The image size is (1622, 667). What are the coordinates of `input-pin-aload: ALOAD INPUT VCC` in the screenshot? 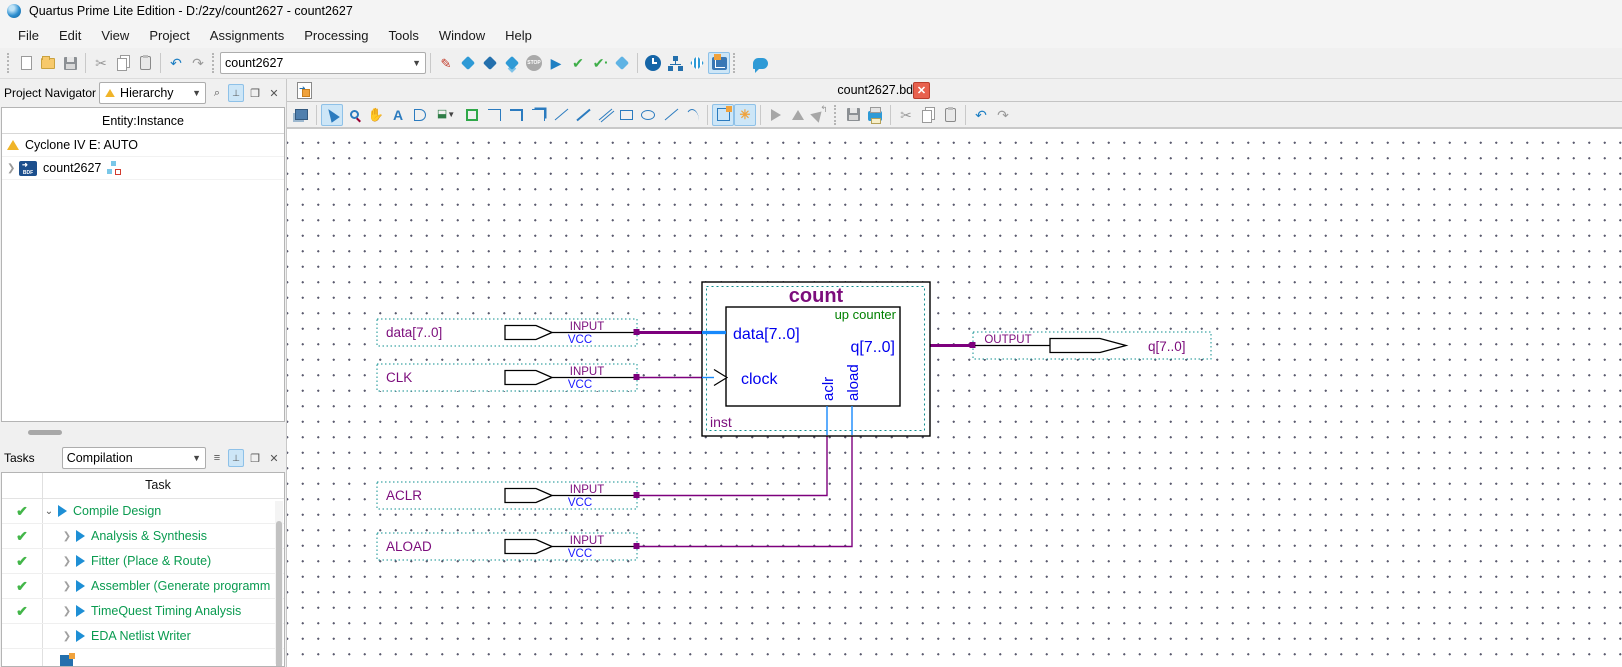 It's located at (508, 546).